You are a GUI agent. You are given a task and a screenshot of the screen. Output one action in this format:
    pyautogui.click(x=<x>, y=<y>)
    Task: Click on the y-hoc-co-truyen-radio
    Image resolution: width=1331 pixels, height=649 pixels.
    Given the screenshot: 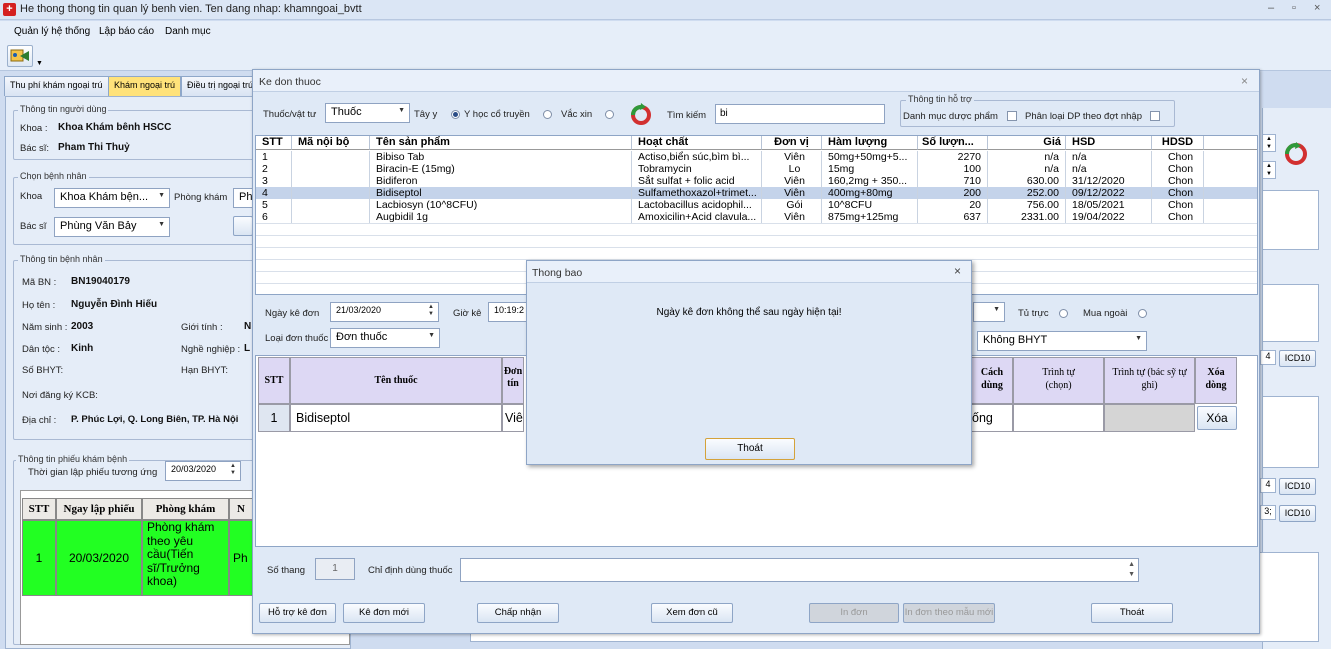 What is the action you would take?
    pyautogui.click(x=547, y=114)
    